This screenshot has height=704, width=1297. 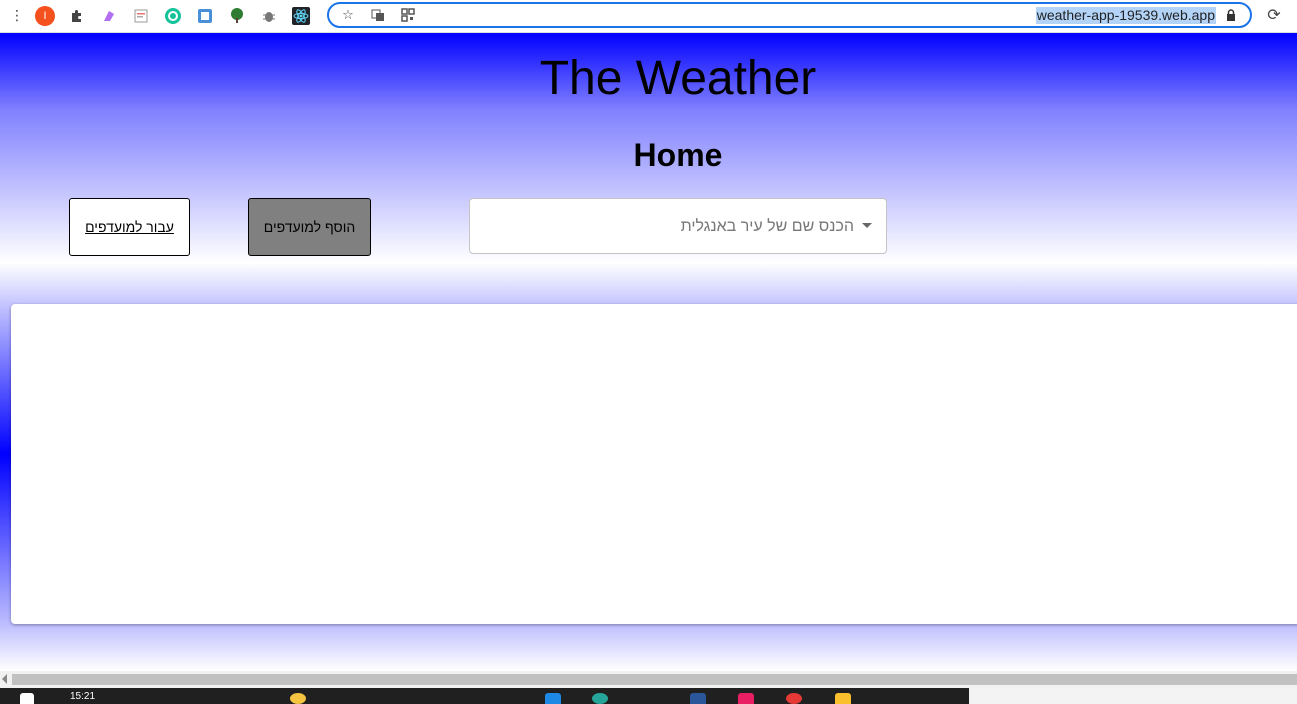 What do you see at coordinates (298, 698) in the screenshot?
I see `weather-widget-icon` at bounding box center [298, 698].